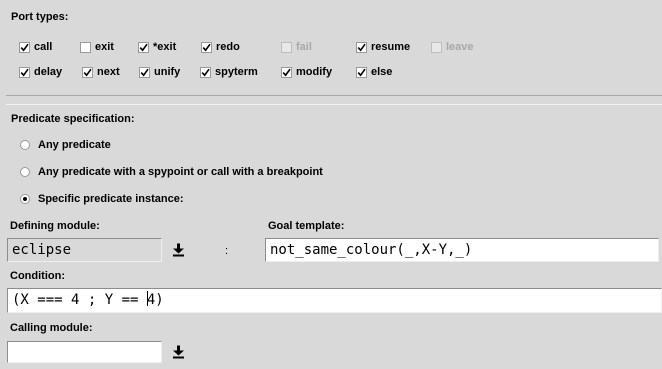  I want to click on defining-module-dropdown-button, so click(178, 249).